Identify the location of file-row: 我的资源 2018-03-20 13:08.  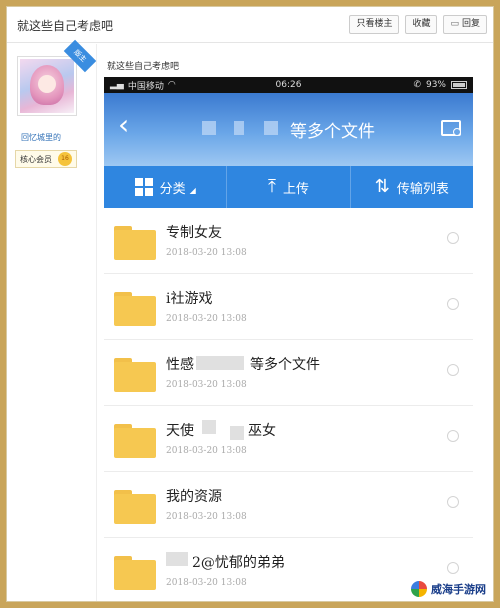
(288, 505).